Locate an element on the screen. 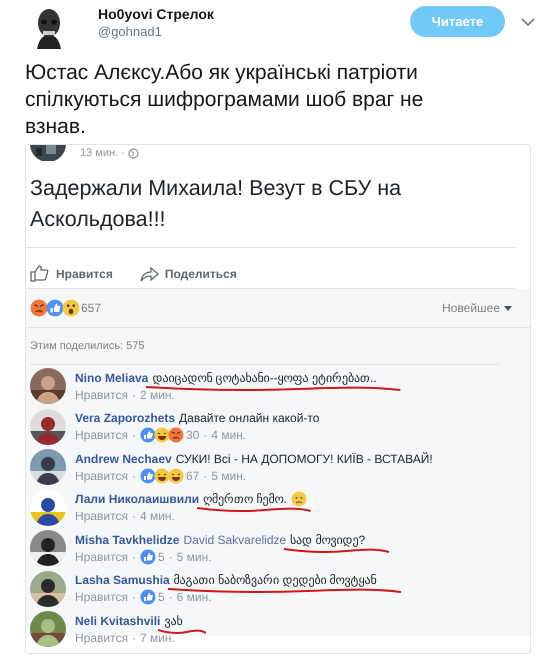  comment-text: დაიცადონ ცოტახანი--ყოფა ეტირებათ.. is located at coordinates (264, 378).